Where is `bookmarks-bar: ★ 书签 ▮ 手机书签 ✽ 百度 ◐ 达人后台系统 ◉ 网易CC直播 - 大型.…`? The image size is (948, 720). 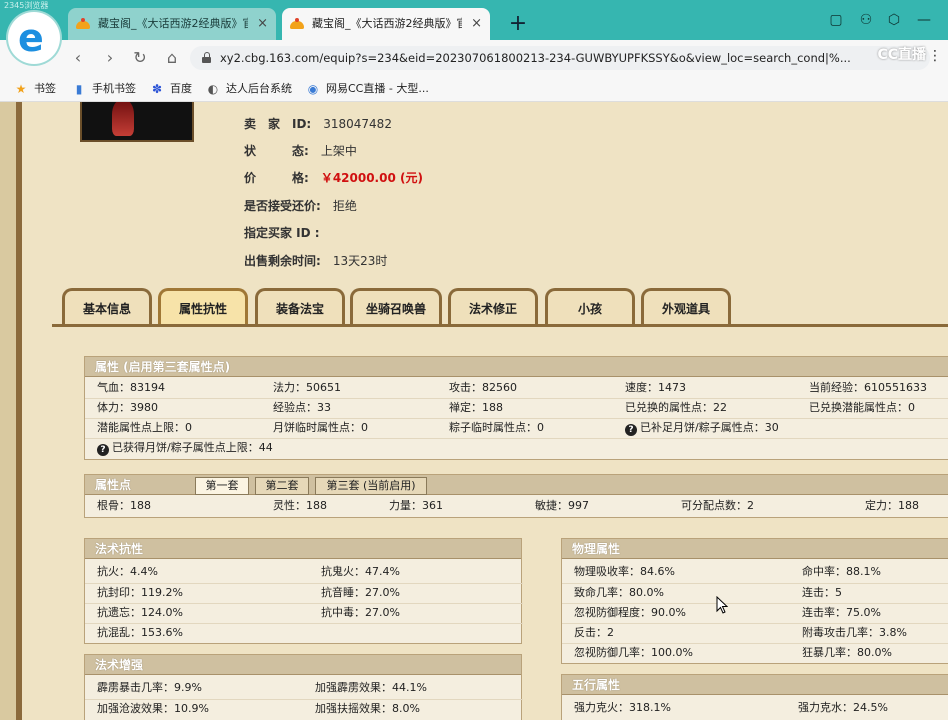
bookmarks-bar: ★ 书签 ▮ 手机书签 ✽ 百度 ◐ 达人后台系统 ◉ 网易CC直播 - 大型.… is located at coordinates (474, 89).